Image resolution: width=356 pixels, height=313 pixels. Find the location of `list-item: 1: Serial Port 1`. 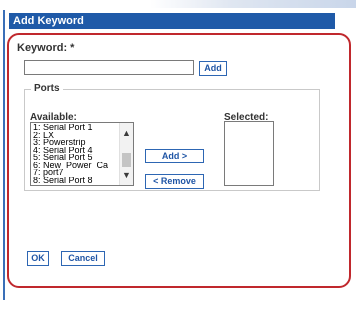

list-item: 1: Serial Port 1 is located at coordinates (76, 128).